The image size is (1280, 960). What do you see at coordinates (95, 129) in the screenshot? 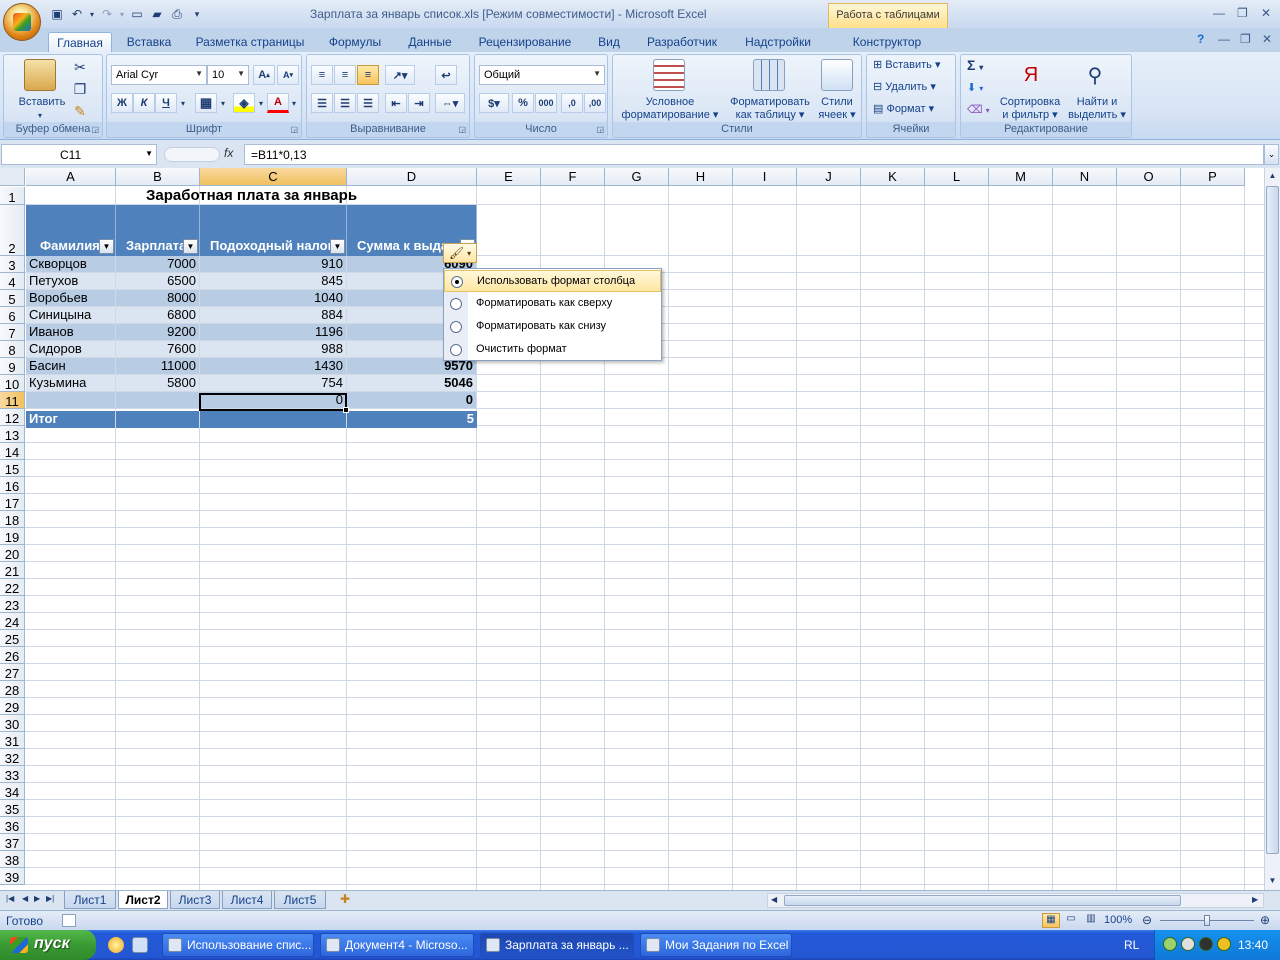
I see `clipboard-launcher-icon: ◲` at bounding box center [95, 129].